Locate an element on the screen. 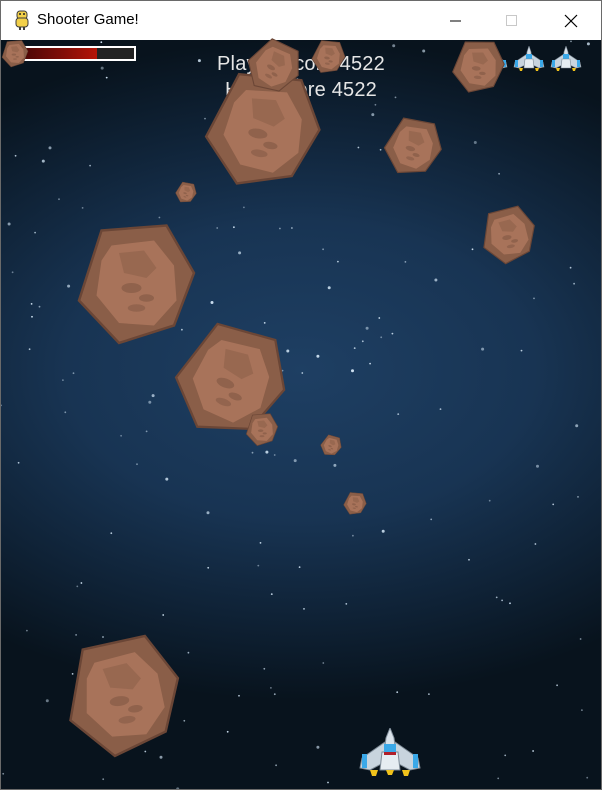  title-bar: Shooter Game! is located at coordinates (301, 20).